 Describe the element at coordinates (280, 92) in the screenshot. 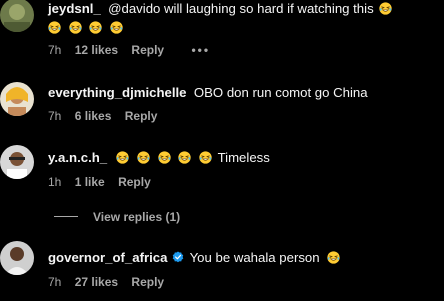

I see `comment-body: OBO don run comot go China` at that location.